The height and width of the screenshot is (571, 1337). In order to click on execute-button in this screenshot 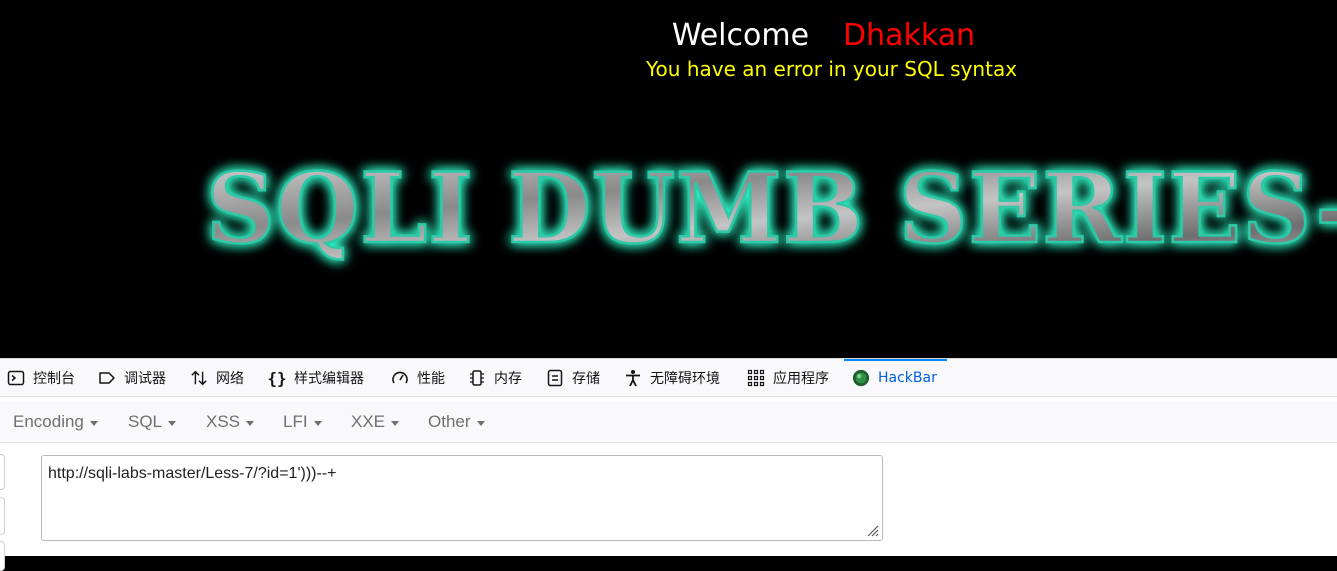, I will do `click(2, 556)`.